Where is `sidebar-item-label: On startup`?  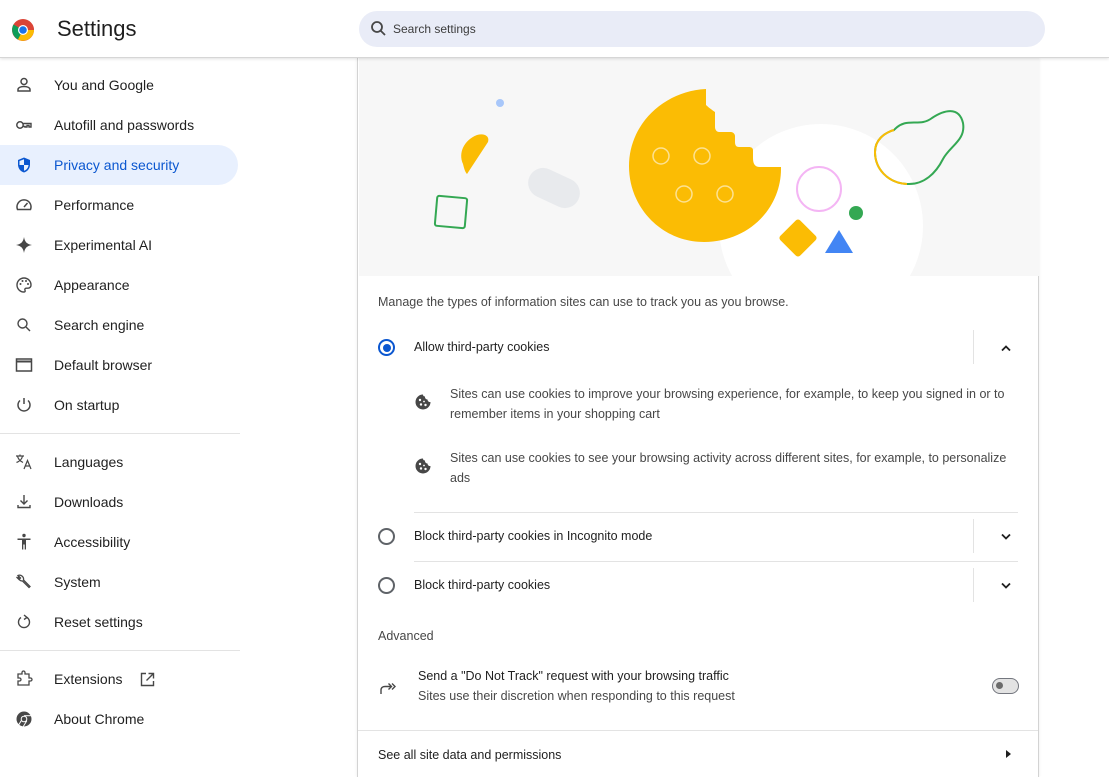 sidebar-item-label: On startup is located at coordinates (87, 405).